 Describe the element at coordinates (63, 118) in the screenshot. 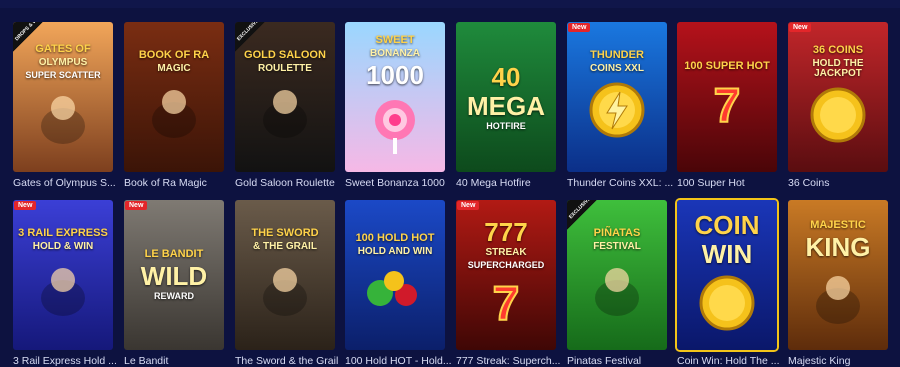

I see `zeus-figure-illustration` at that location.